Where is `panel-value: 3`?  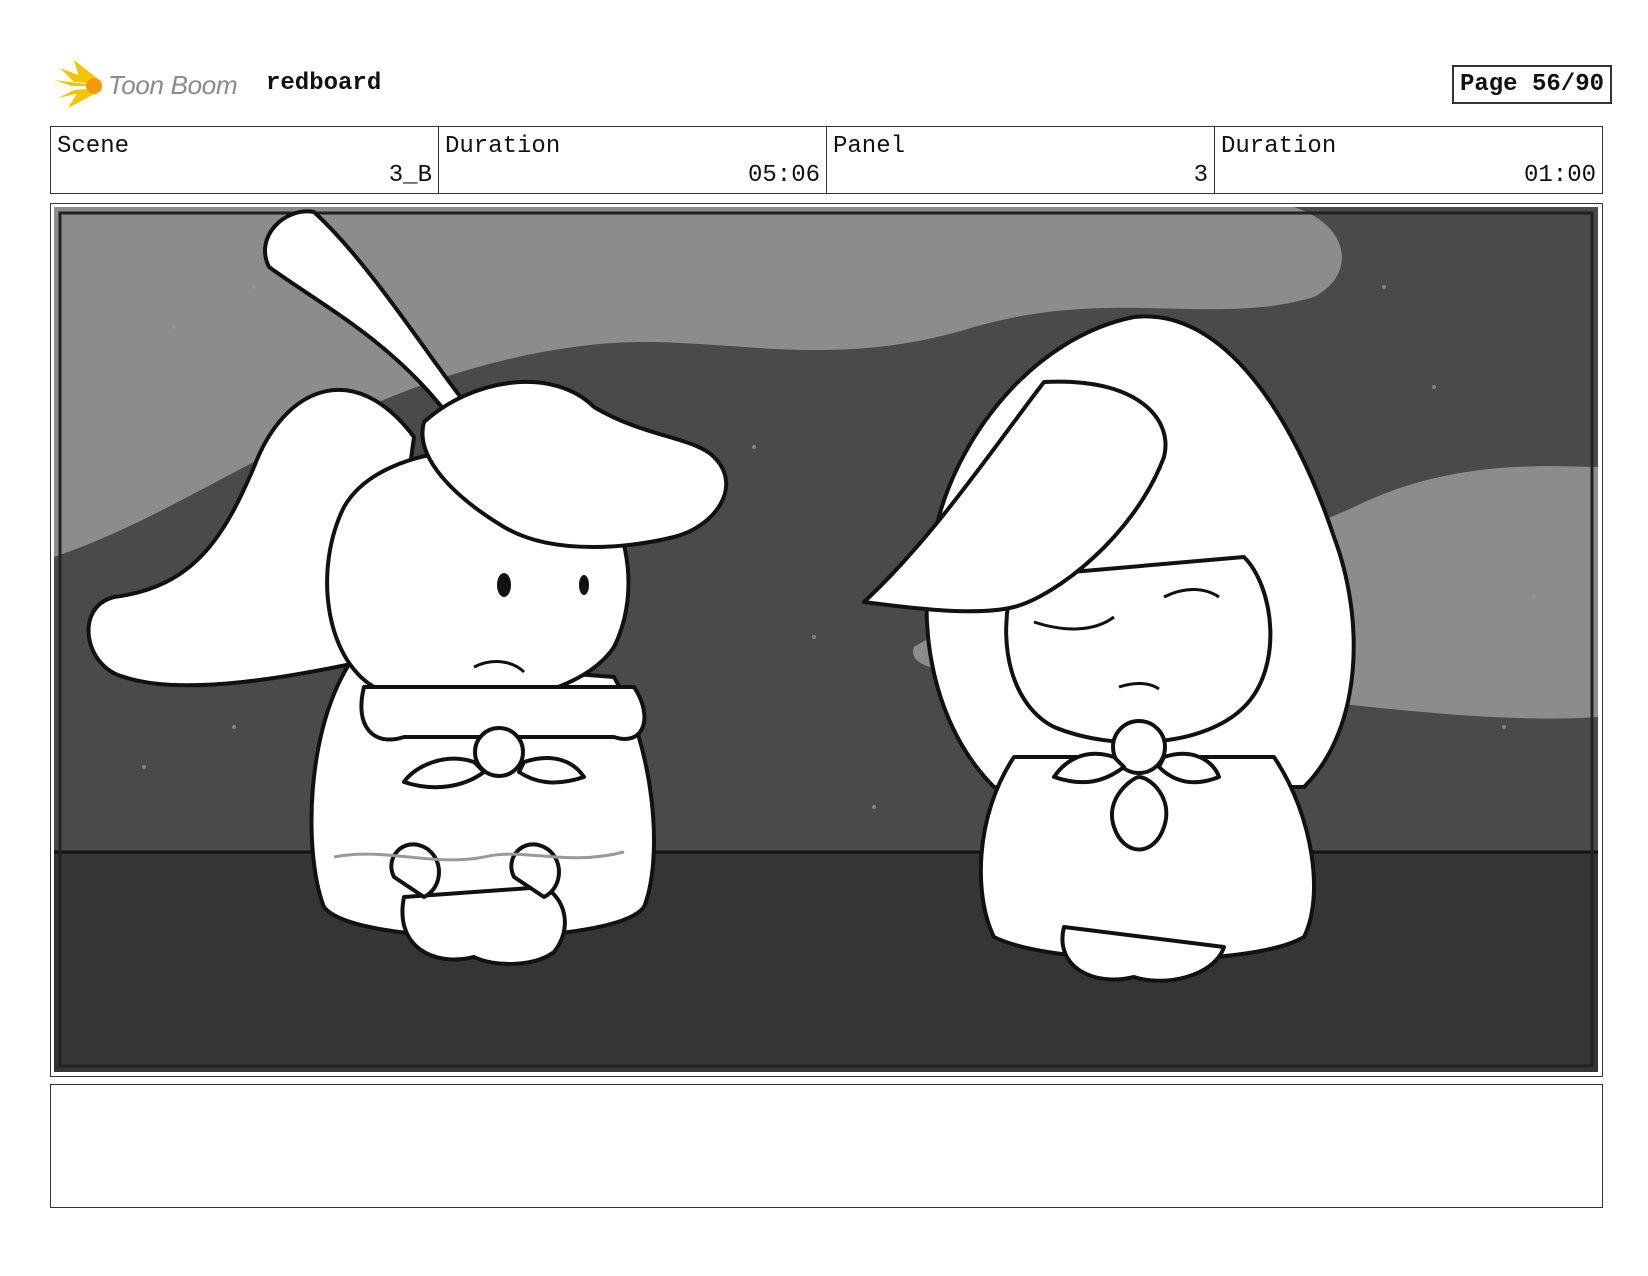 panel-value: 3 is located at coordinates (1200, 175).